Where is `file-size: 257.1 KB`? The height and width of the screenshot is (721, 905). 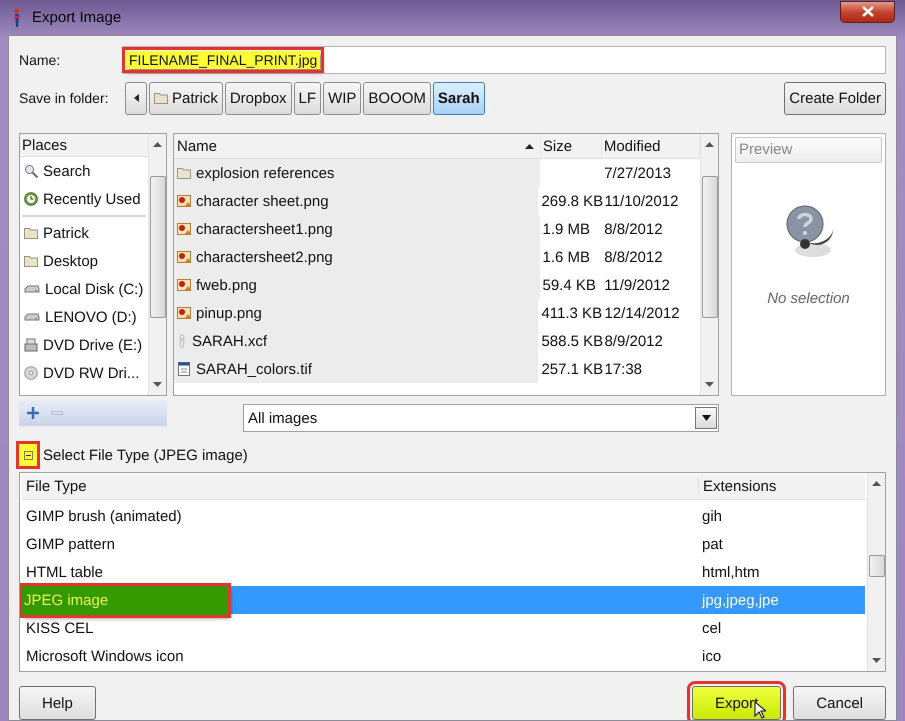 file-size: 257.1 KB is located at coordinates (572, 369).